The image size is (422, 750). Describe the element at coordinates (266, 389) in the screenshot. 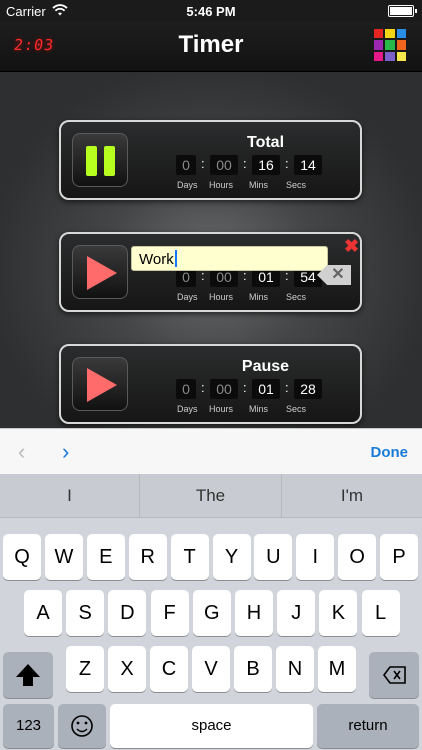

I see `mins-value: 01` at that location.